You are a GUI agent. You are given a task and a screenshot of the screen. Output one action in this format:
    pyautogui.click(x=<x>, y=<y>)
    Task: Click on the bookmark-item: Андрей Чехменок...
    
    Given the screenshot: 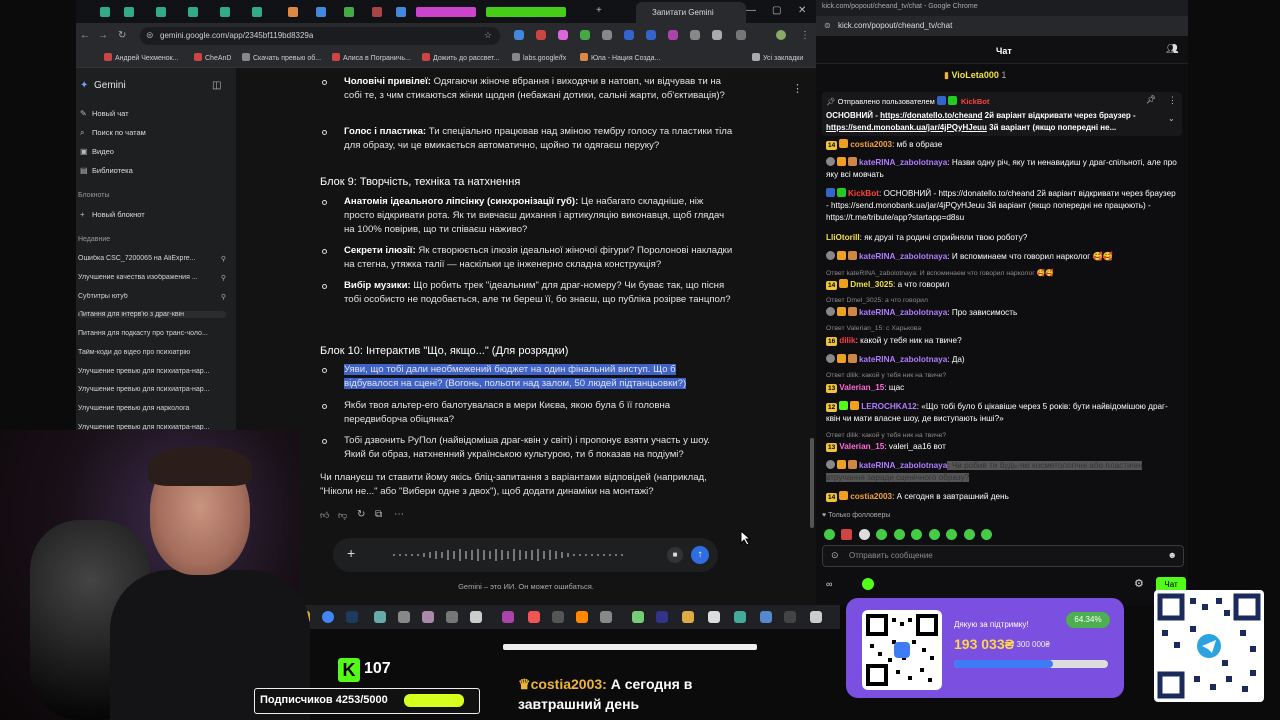 What is the action you would take?
    pyautogui.click(x=141, y=57)
    